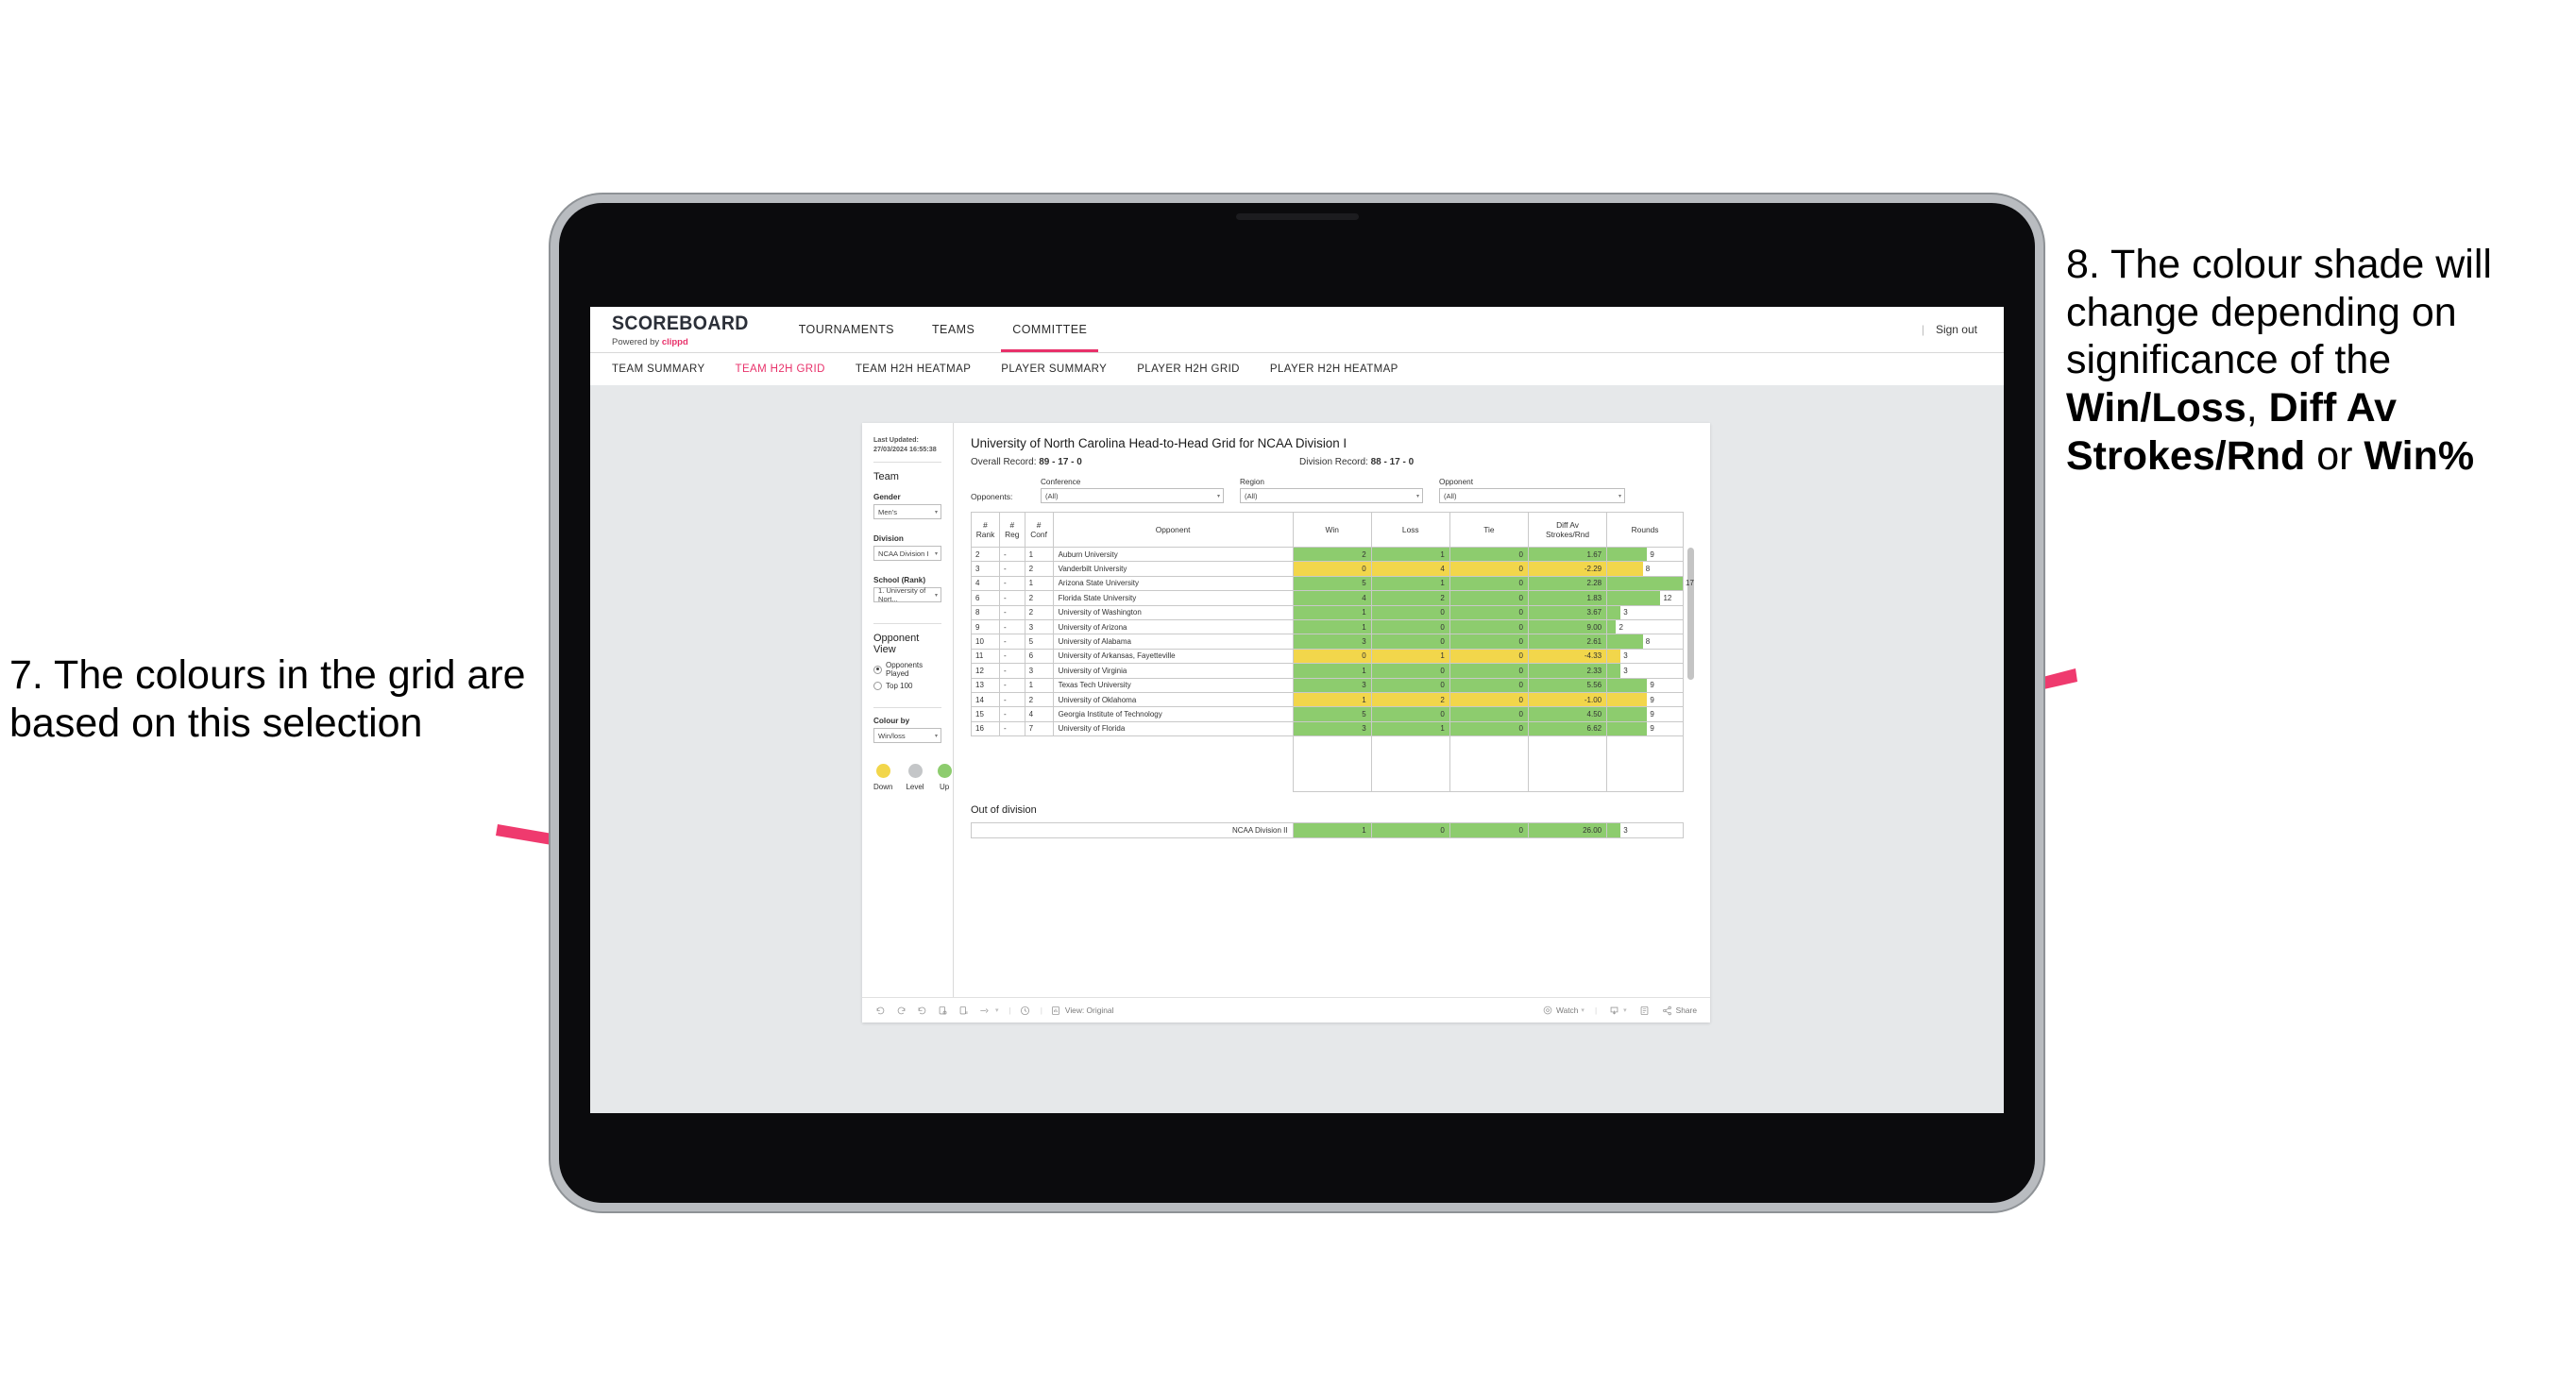  I want to click on col-reg: # Reg, so click(1012, 530).